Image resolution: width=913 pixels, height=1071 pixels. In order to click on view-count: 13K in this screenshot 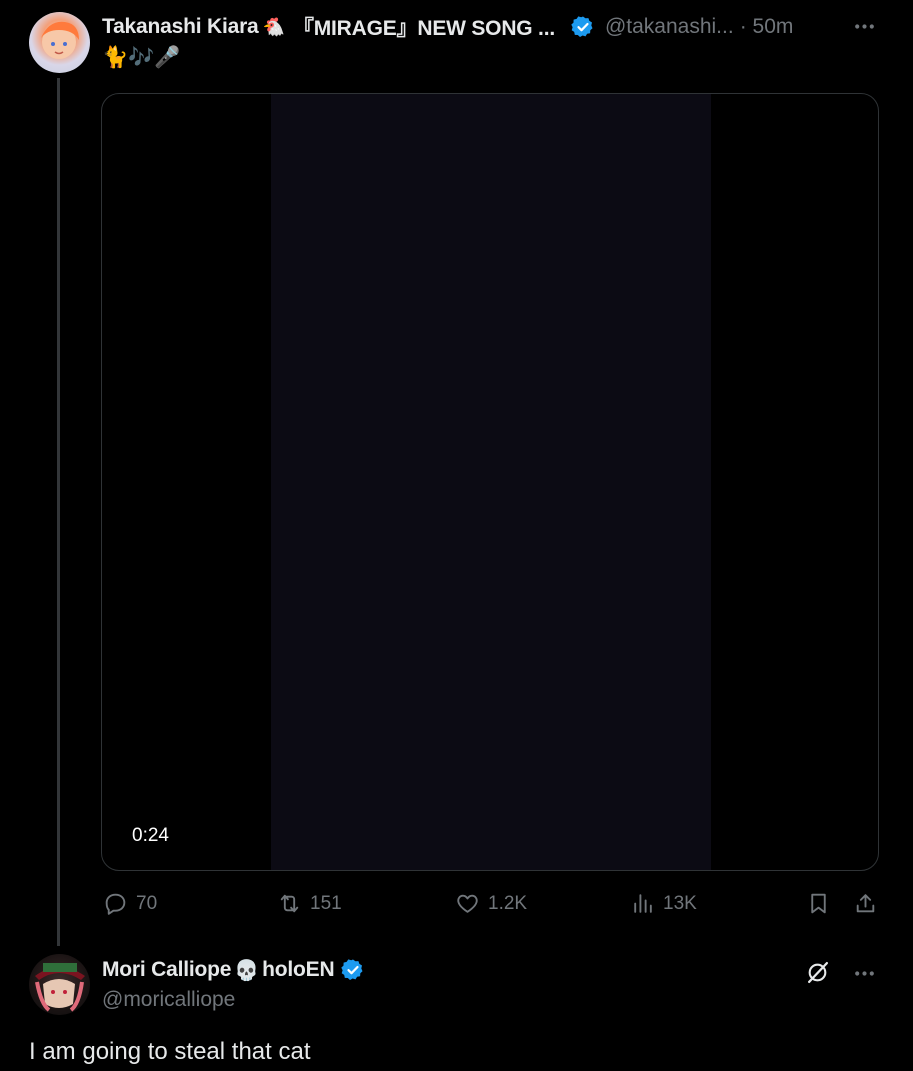, I will do `click(680, 903)`.